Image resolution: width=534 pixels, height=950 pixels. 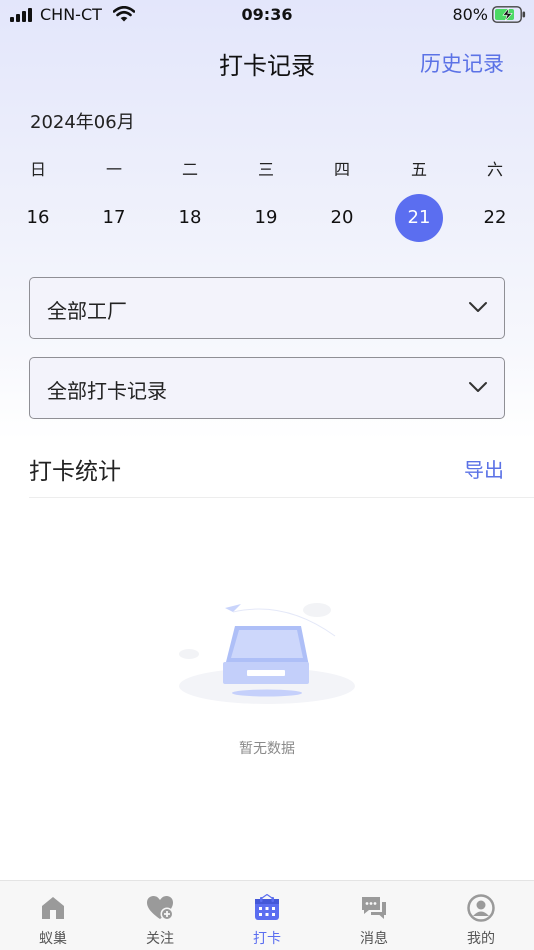 What do you see at coordinates (281, 497) in the screenshot?
I see `divider` at bounding box center [281, 497].